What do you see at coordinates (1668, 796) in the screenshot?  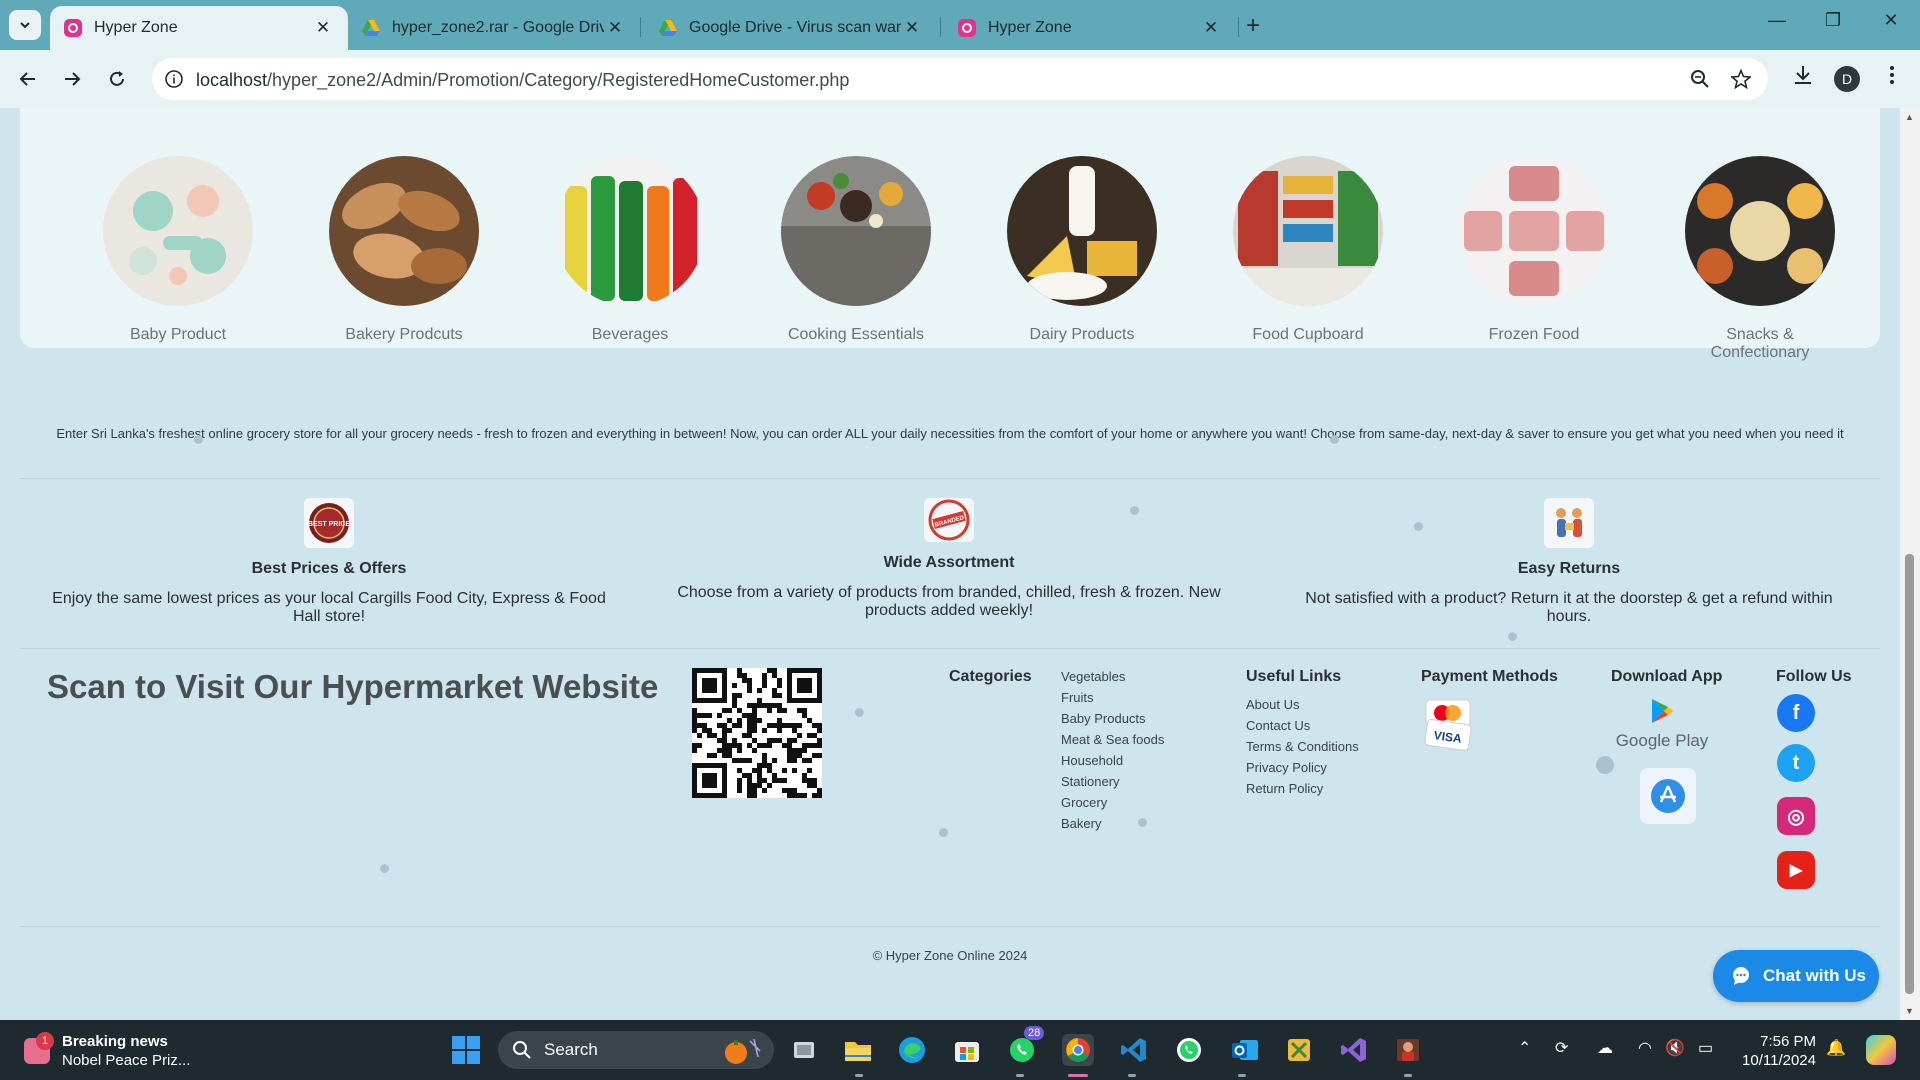 I see `app-store-badge` at bounding box center [1668, 796].